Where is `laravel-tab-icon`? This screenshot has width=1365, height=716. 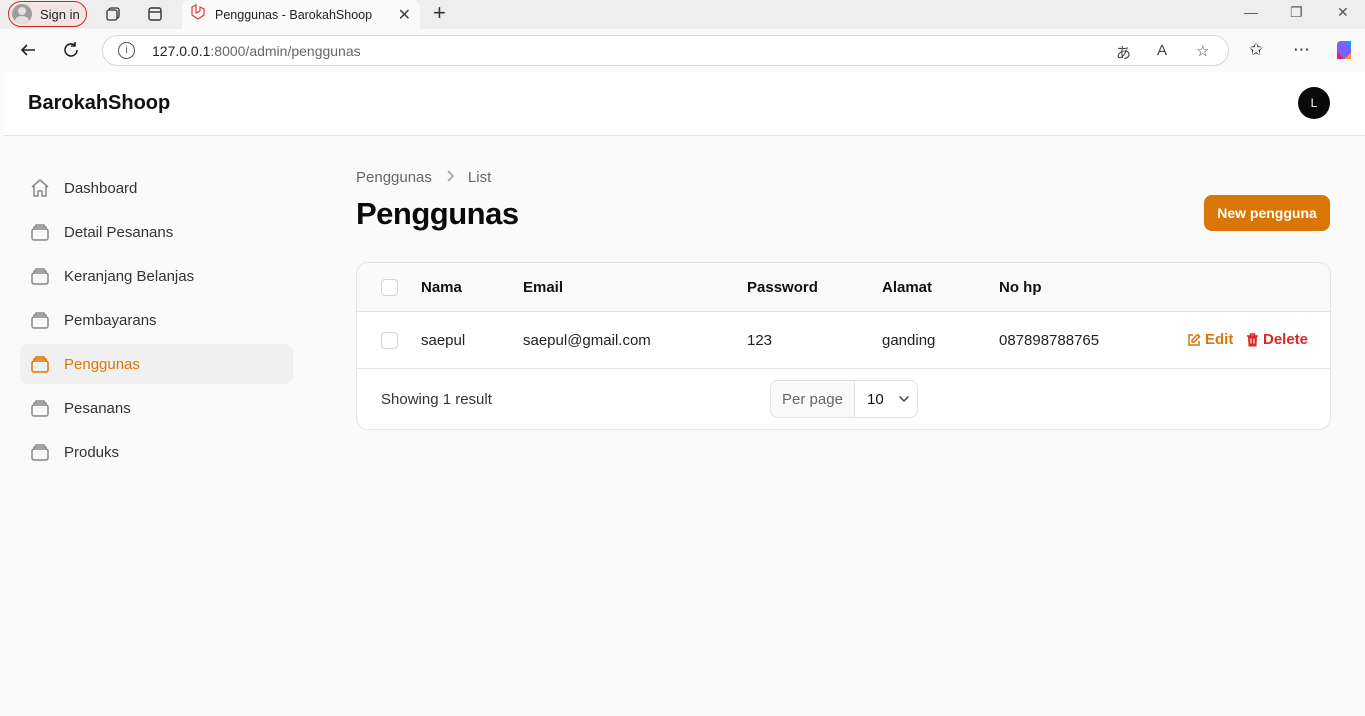
laravel-tab-icon is located at coordinates (198, 14).